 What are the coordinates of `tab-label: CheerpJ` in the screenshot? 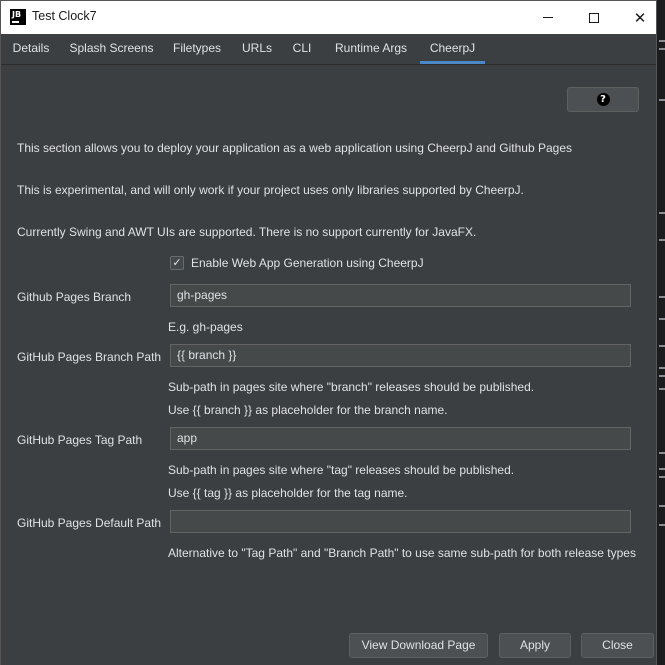 It's located at (452, 48).